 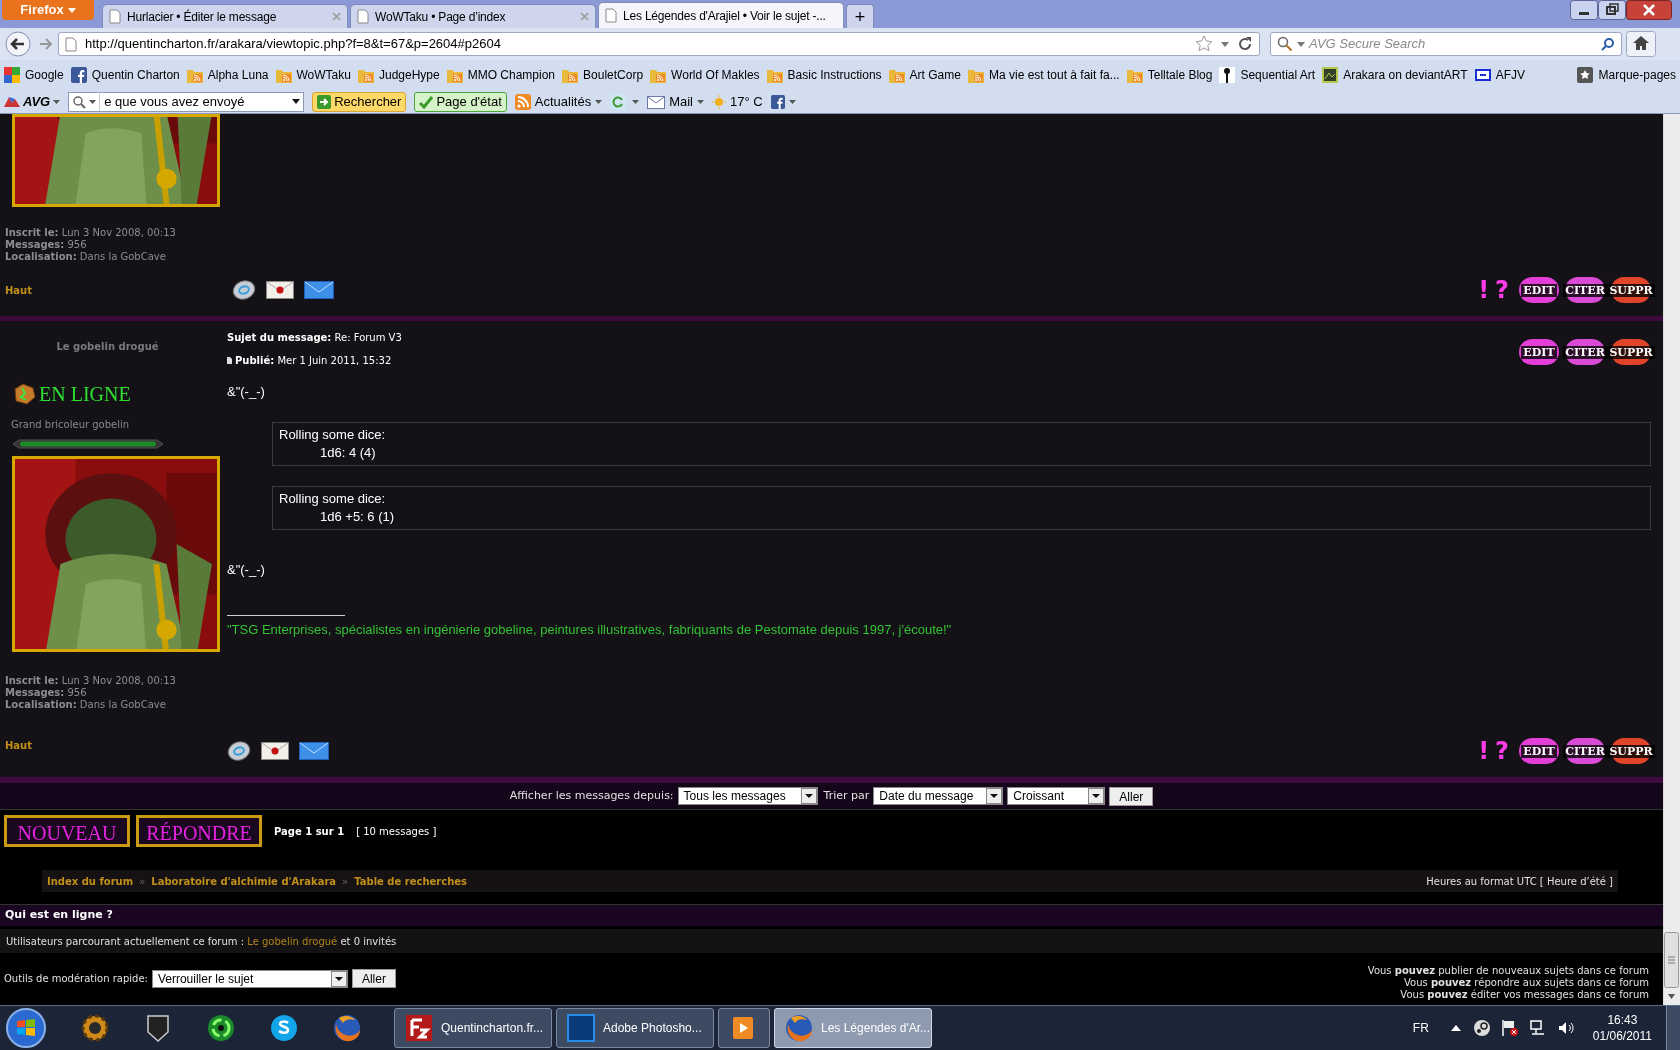 I want to click on skype-icon, so click(x=284, y=1028).